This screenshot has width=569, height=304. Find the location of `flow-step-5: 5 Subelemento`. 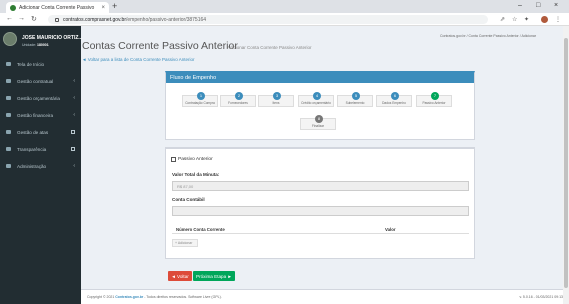

flow-step-5: 5 Subelemento is located at coordinates (355, 99).